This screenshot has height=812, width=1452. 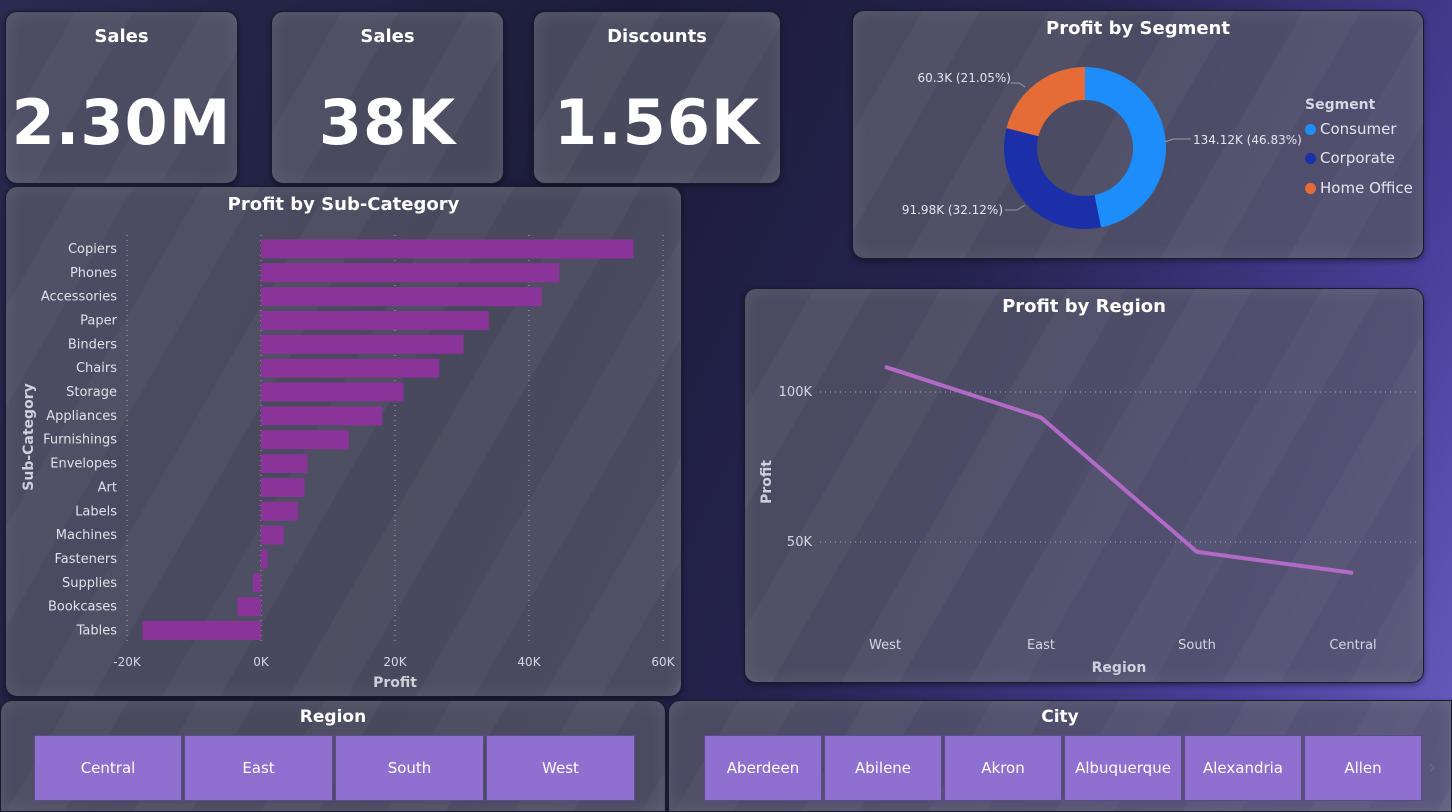 What do you see at coordinates (80, 440) in the screenshot?
I see `category-label: Furnishings` at bounding box center [80, 440].